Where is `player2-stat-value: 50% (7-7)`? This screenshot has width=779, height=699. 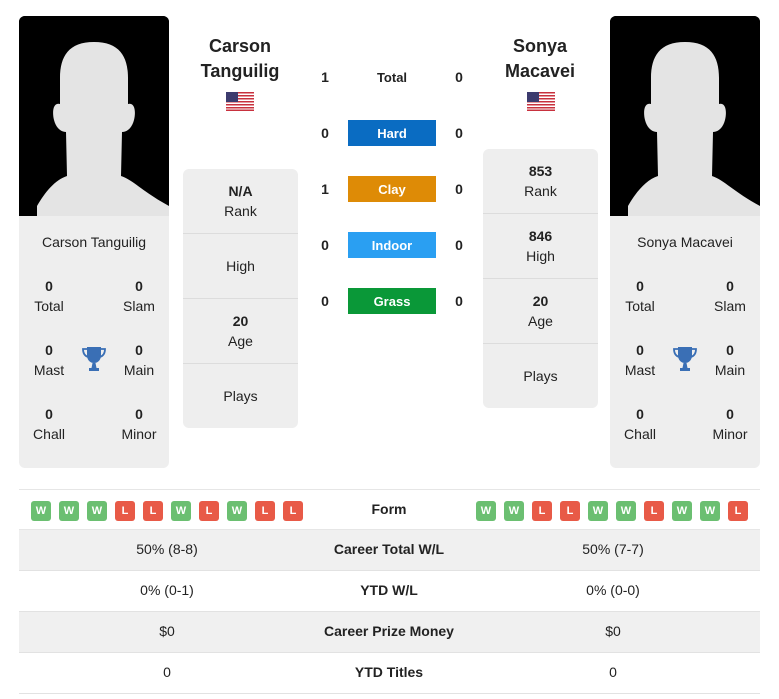 player2-stat-value: 50% (7-7) is located at coordinates (613, 549).